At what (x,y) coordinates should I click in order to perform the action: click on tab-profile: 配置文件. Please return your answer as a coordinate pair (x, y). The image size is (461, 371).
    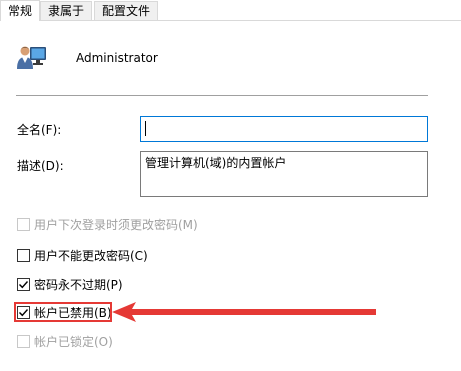
    Looking at the image, I should click on (126, 10).